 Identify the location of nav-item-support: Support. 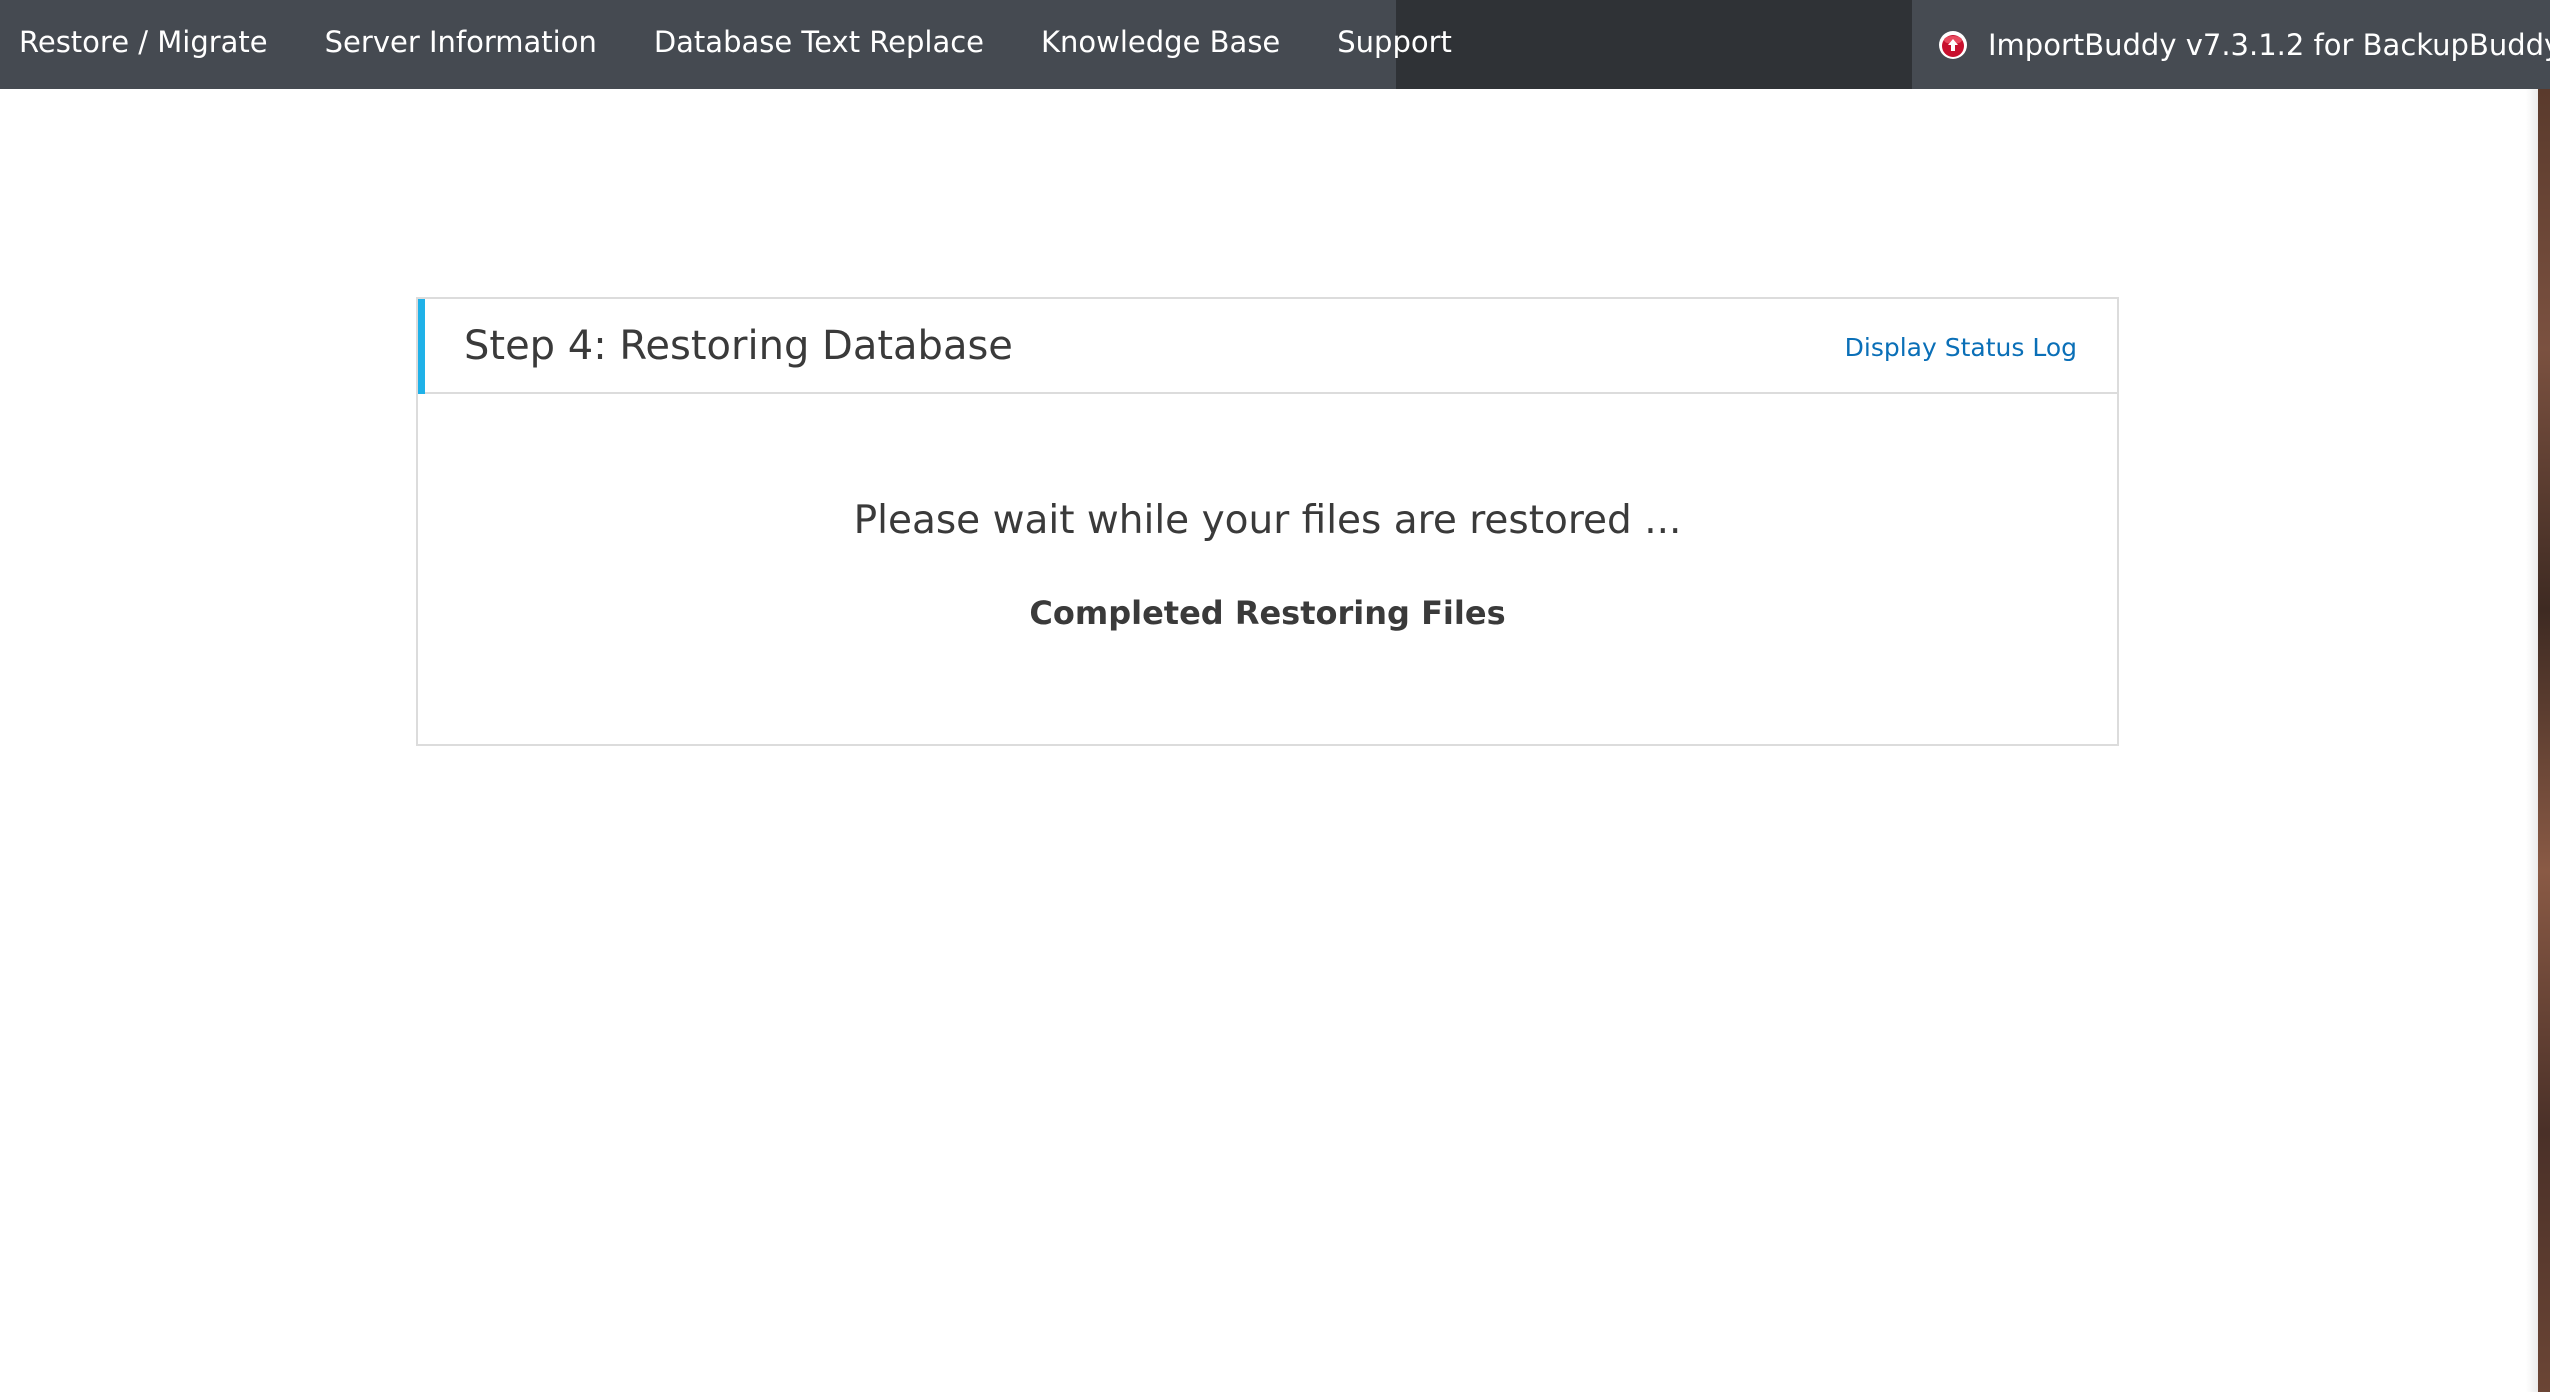
(1394, 44).